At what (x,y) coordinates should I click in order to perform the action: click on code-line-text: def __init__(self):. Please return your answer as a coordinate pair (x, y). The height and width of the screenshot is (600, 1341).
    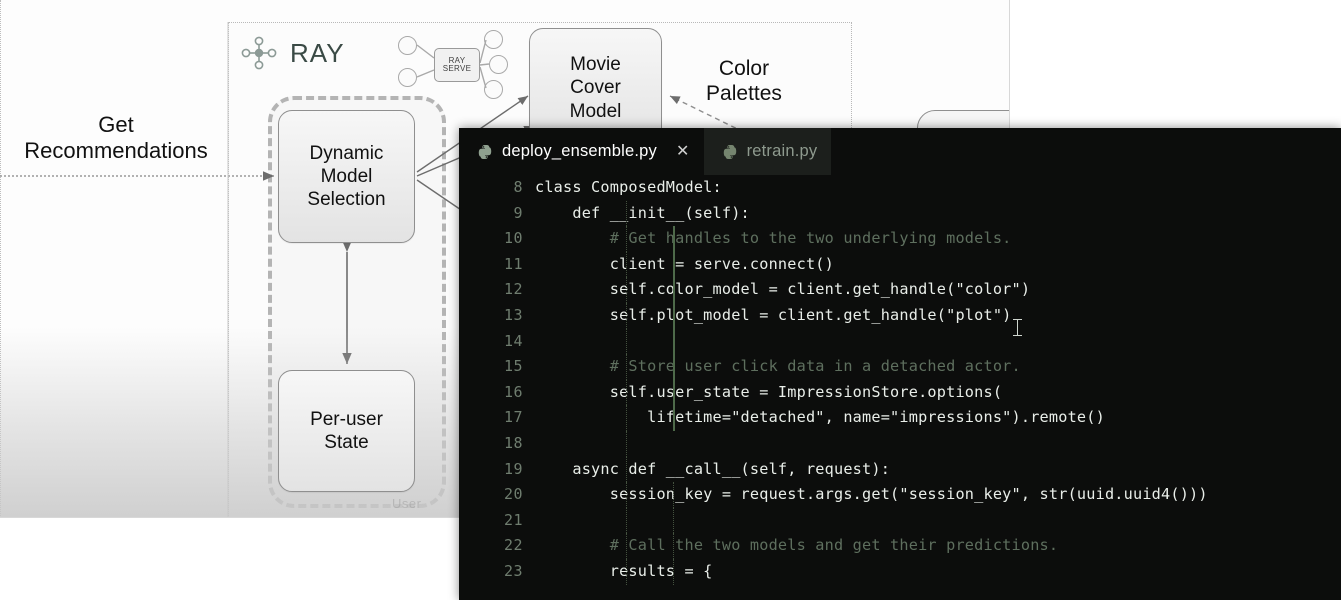
    Looking at the image, I should click on (938, 213).